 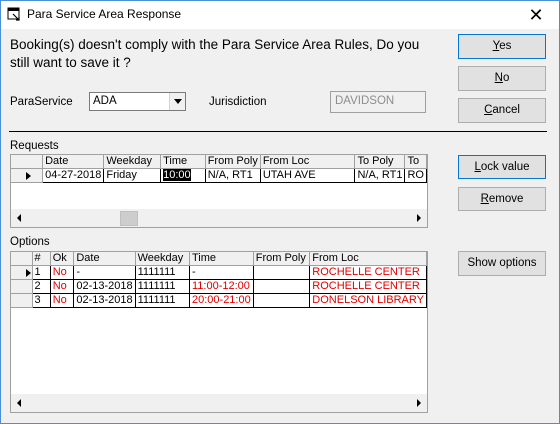 What do you see at coordinates (380, 162) in the screenshot?
I see `column-header: To Poly` at bounding box center [380, 162].